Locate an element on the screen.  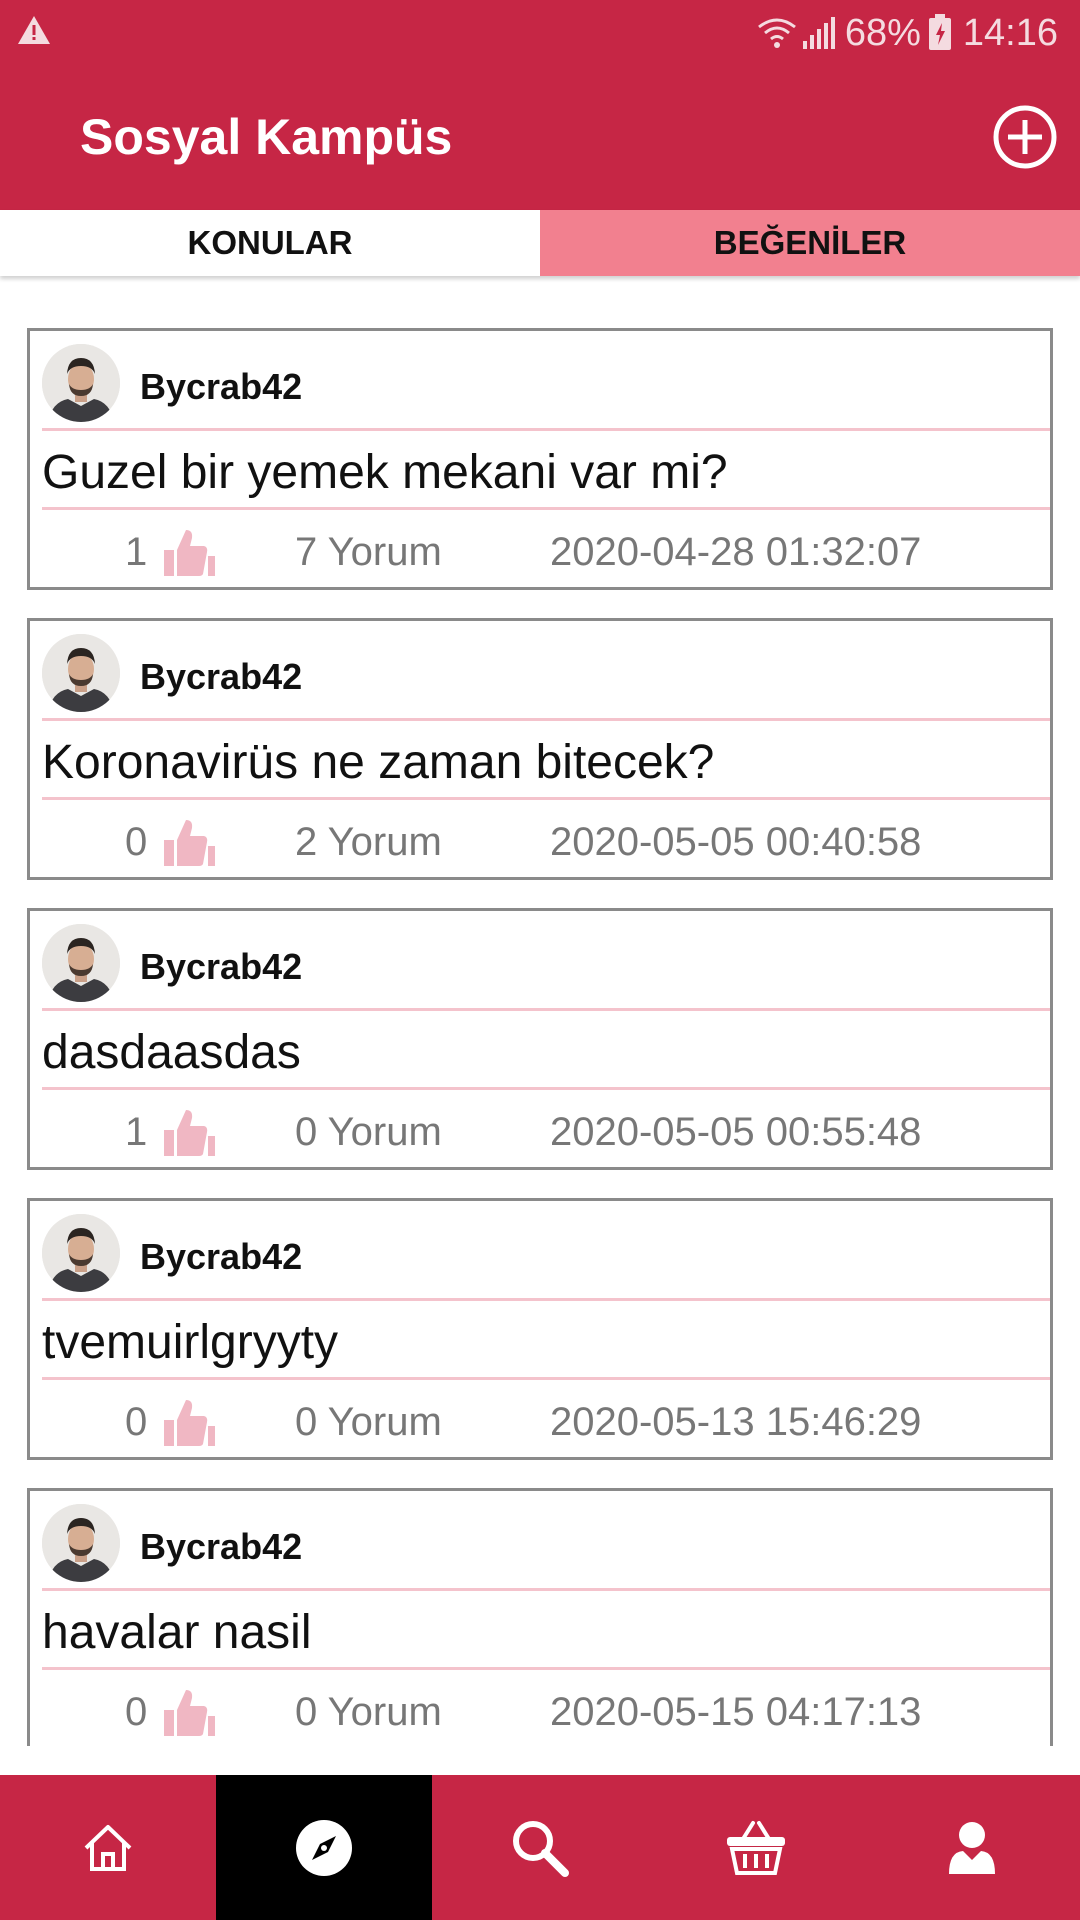
battery-percentage: 68% is located at coordinates (882, 32).